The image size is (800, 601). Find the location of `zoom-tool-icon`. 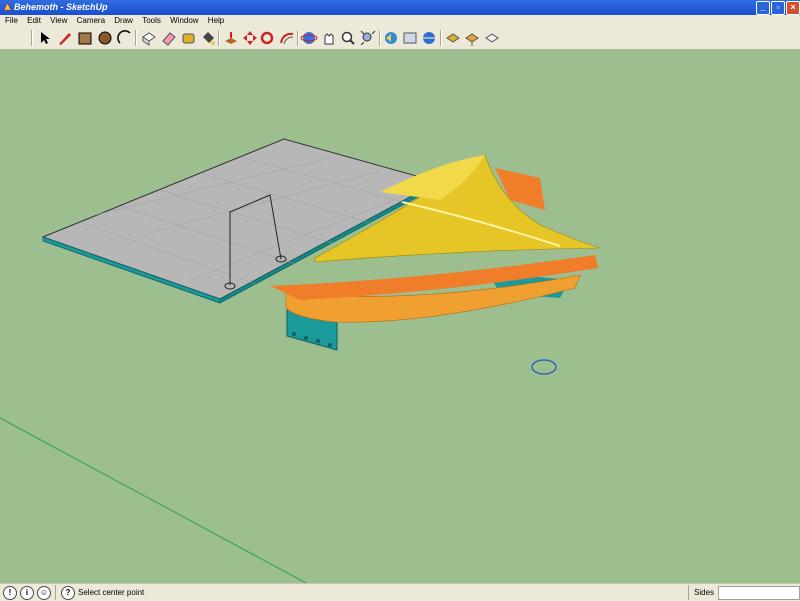

zoom-tool-icon is located at coordinates (348, 38).